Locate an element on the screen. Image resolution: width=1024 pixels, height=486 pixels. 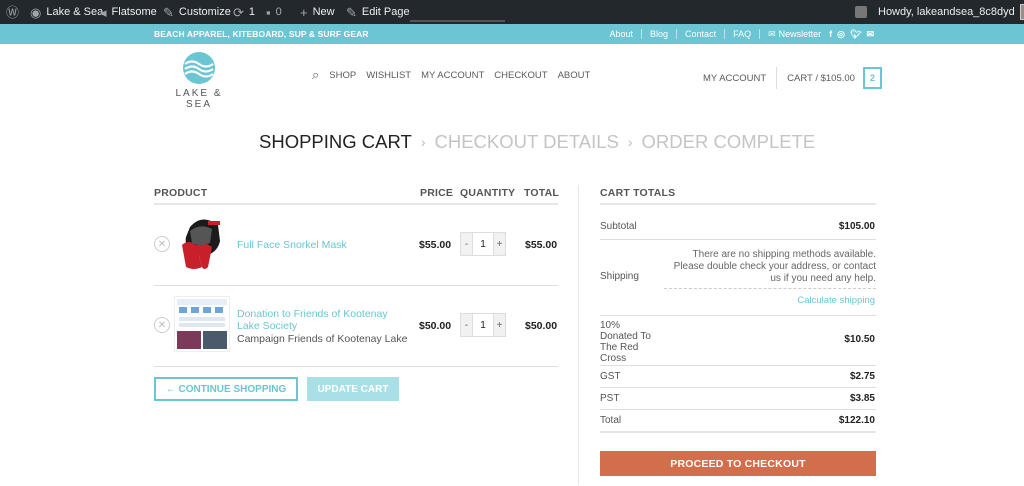
top-link-about: About is located at coordinates (622, 34).